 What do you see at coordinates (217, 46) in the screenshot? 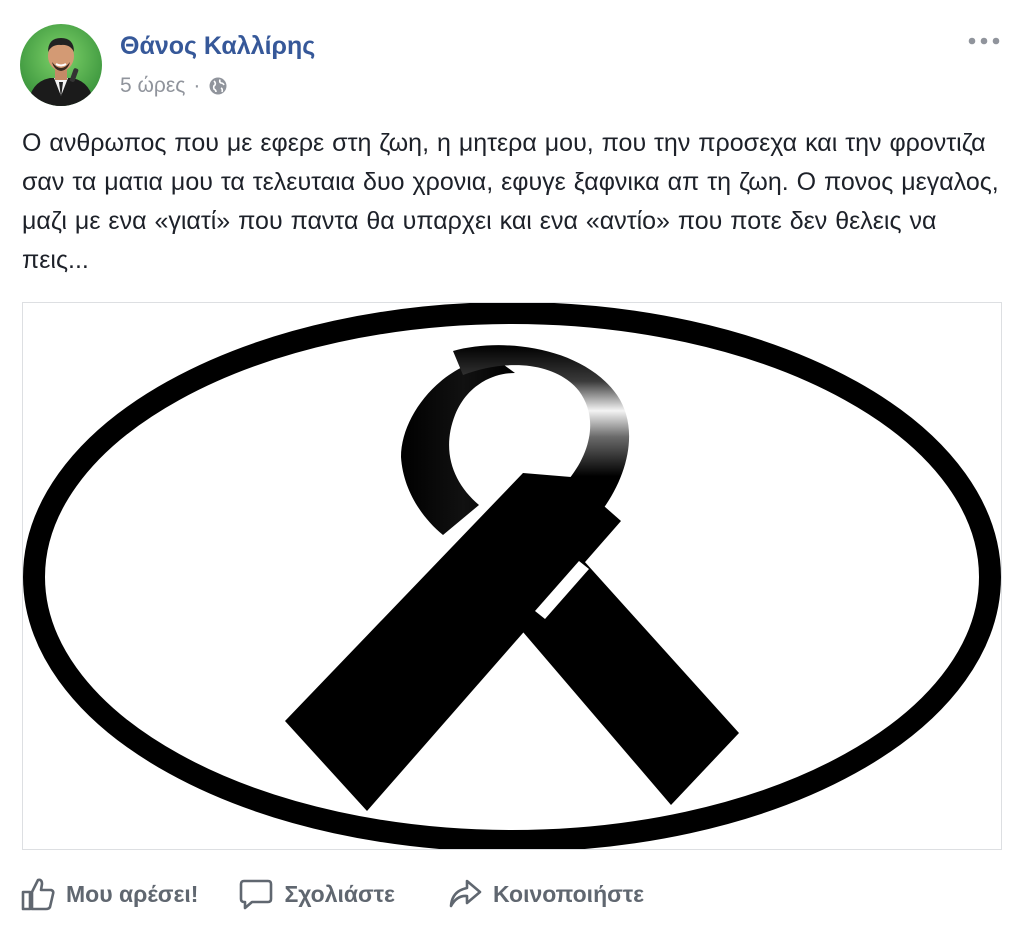
I see `author-name-link: Θάνος Καλλίρης` at bounding box center [217, 46].